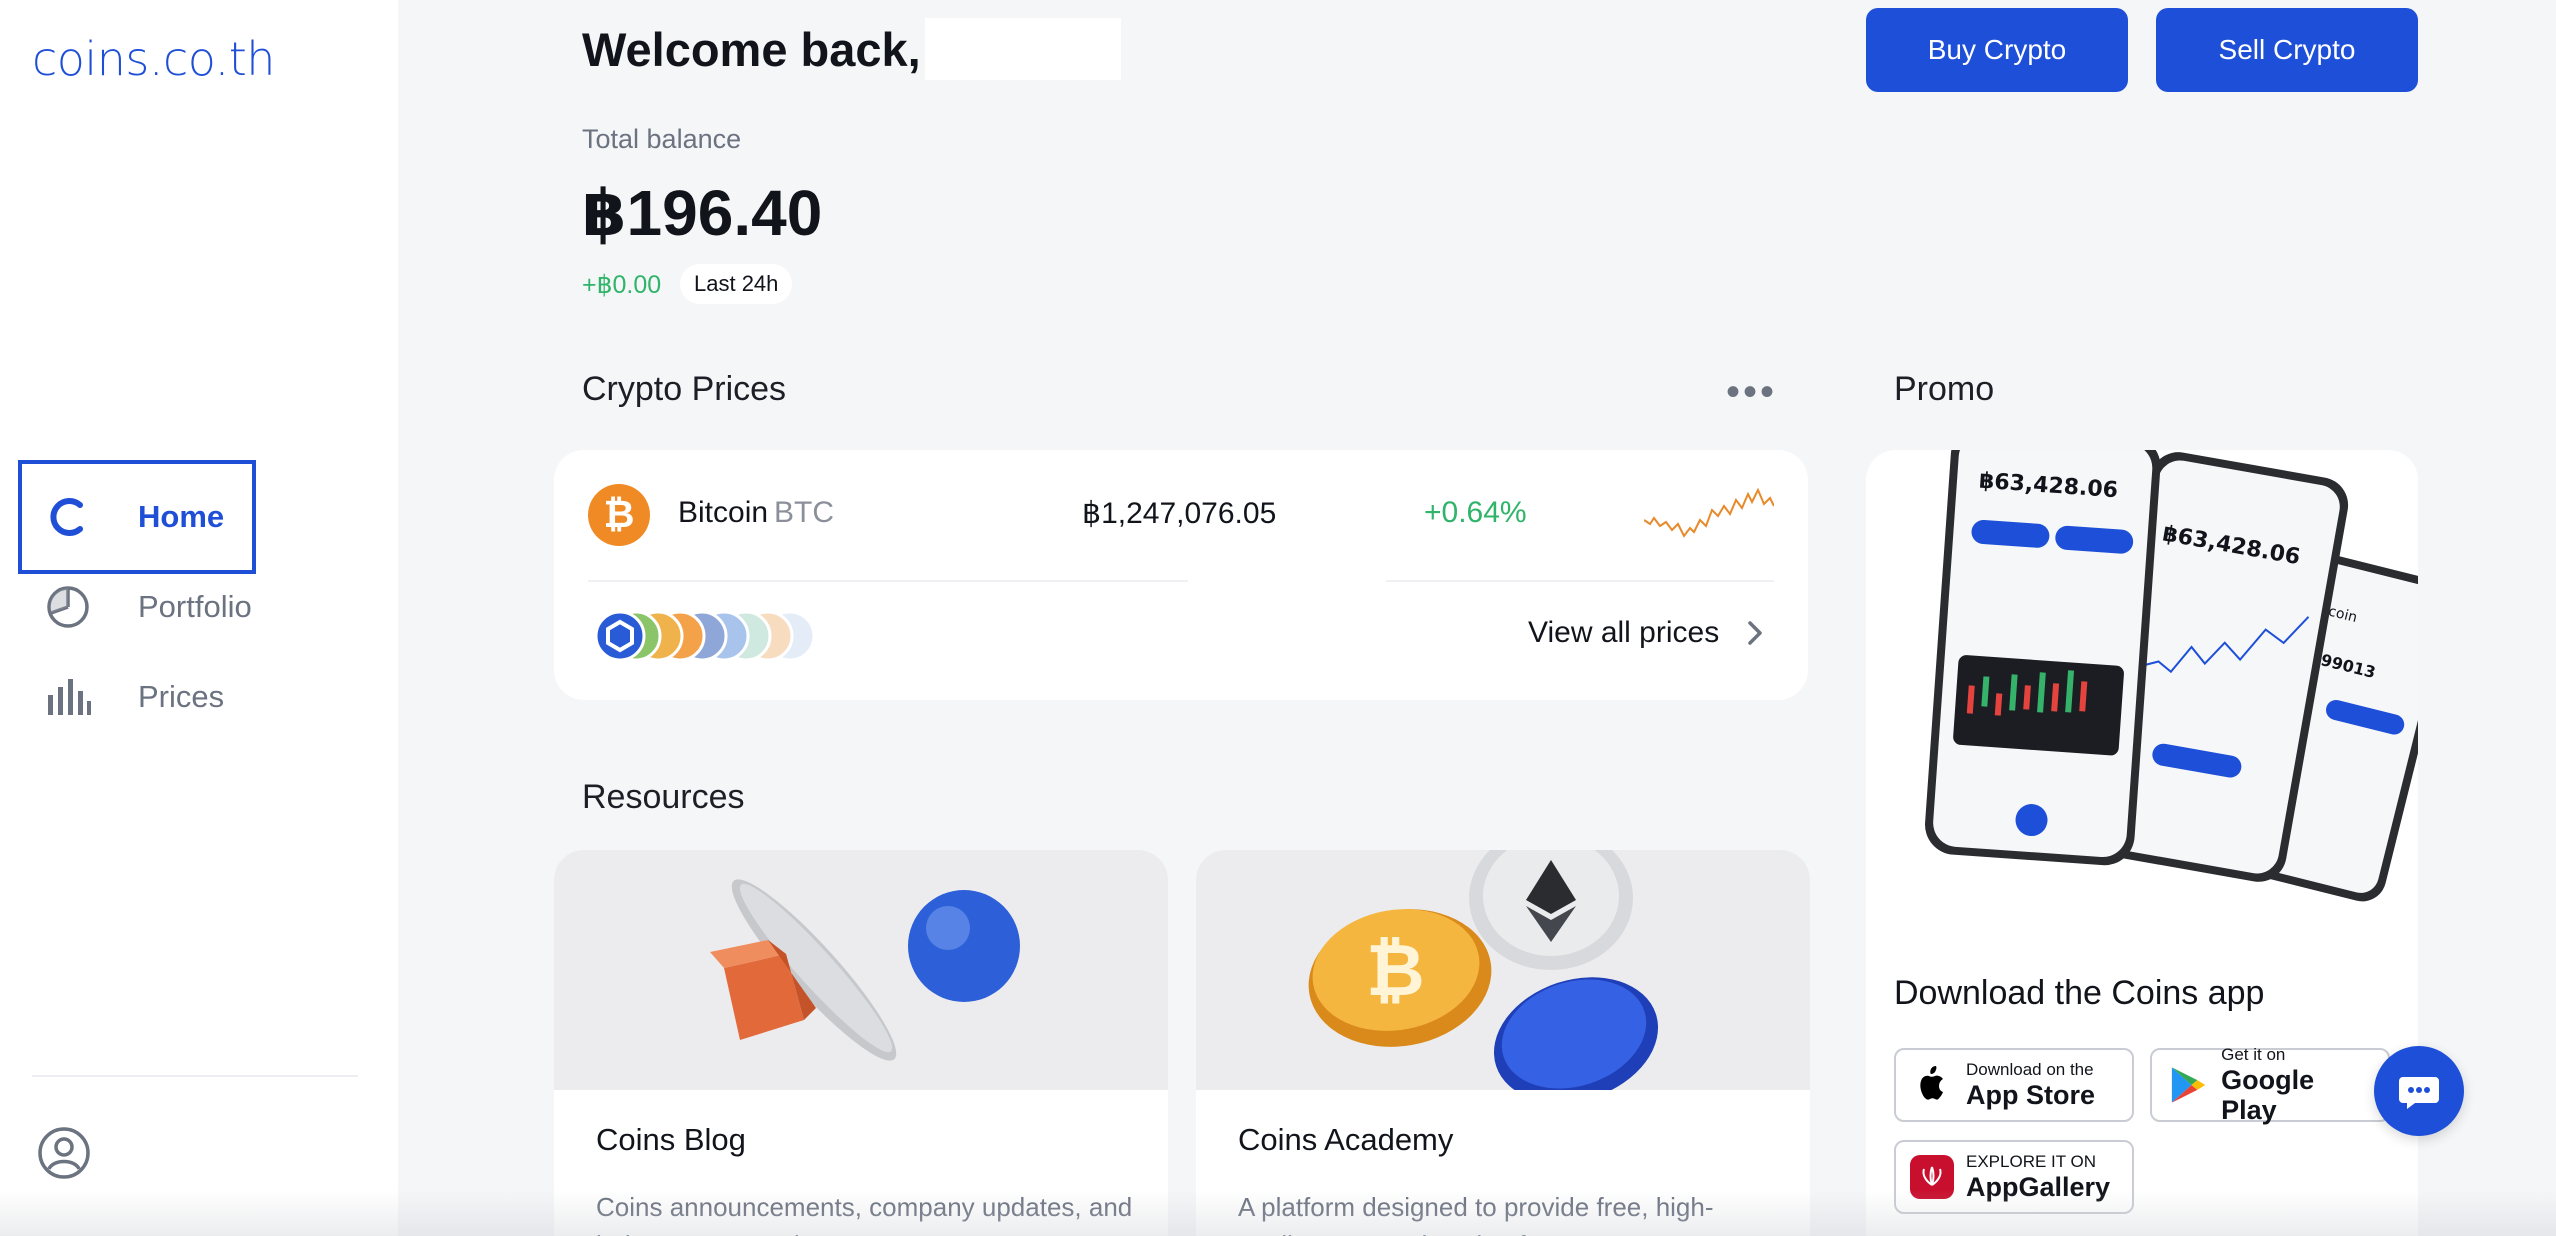 The width and height of the screenshot is (2556, 1236). Describe the element at coordinates (1751, 392) in the screenshot. I see `more-horizontal-icon: •••` at that location.